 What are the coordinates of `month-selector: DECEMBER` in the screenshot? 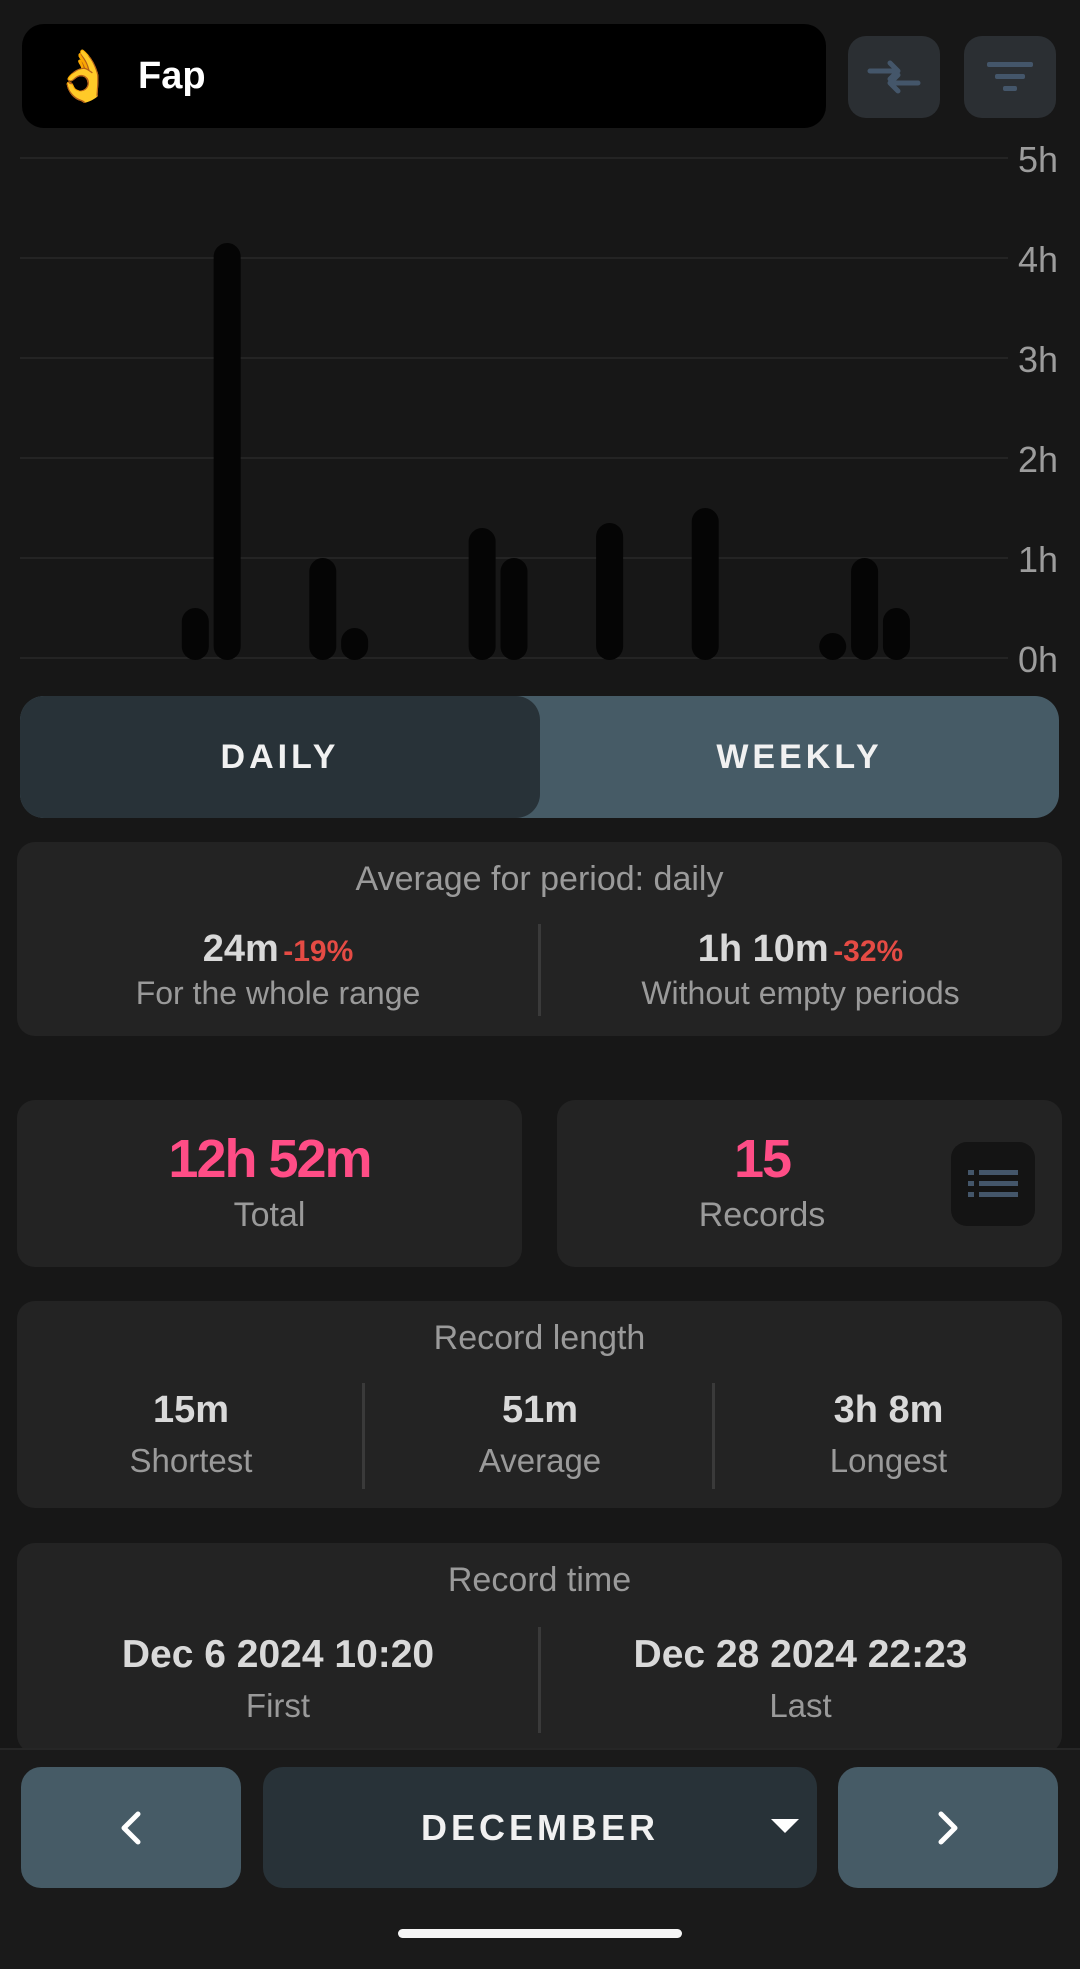 It's located at (540, 1827).